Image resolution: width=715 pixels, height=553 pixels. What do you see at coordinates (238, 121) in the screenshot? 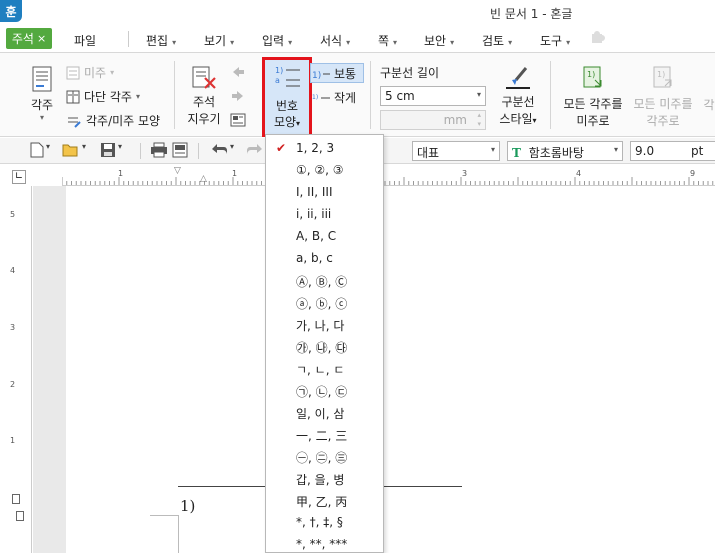
I see `note-list-icon` at bounding box center [238, 121].